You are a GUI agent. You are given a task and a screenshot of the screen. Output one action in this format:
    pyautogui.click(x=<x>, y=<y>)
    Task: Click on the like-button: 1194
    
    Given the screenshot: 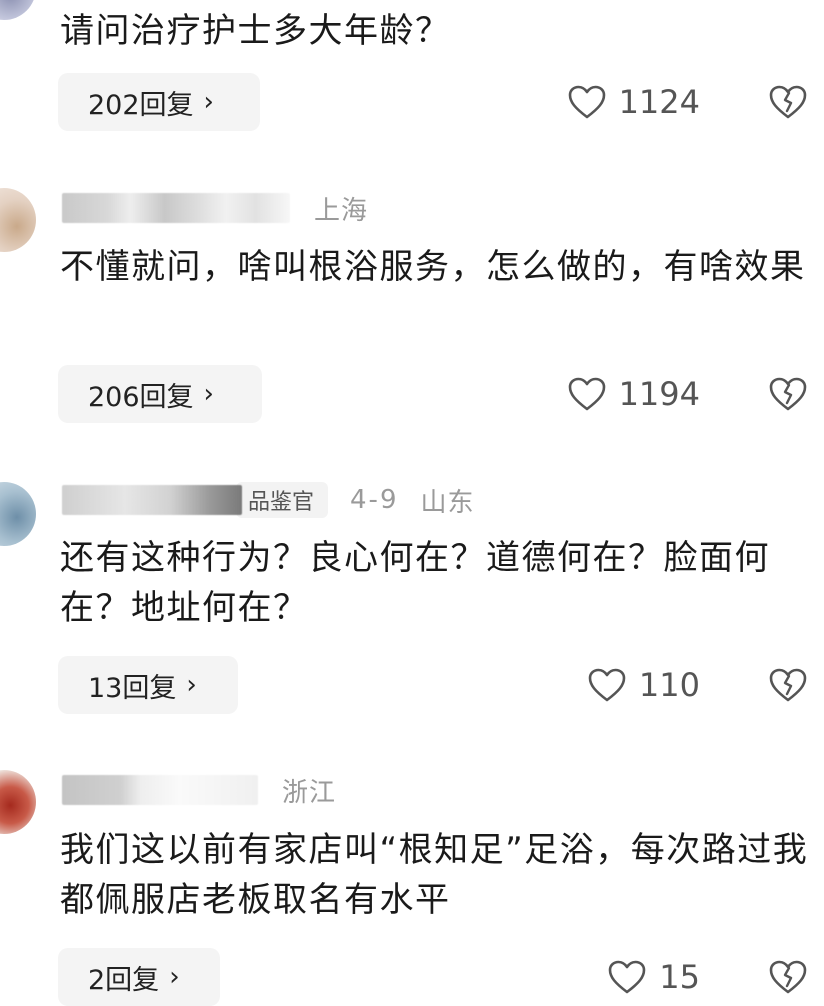 What is the action you would take?
    pyautogui.click(x=633, y=394)
    